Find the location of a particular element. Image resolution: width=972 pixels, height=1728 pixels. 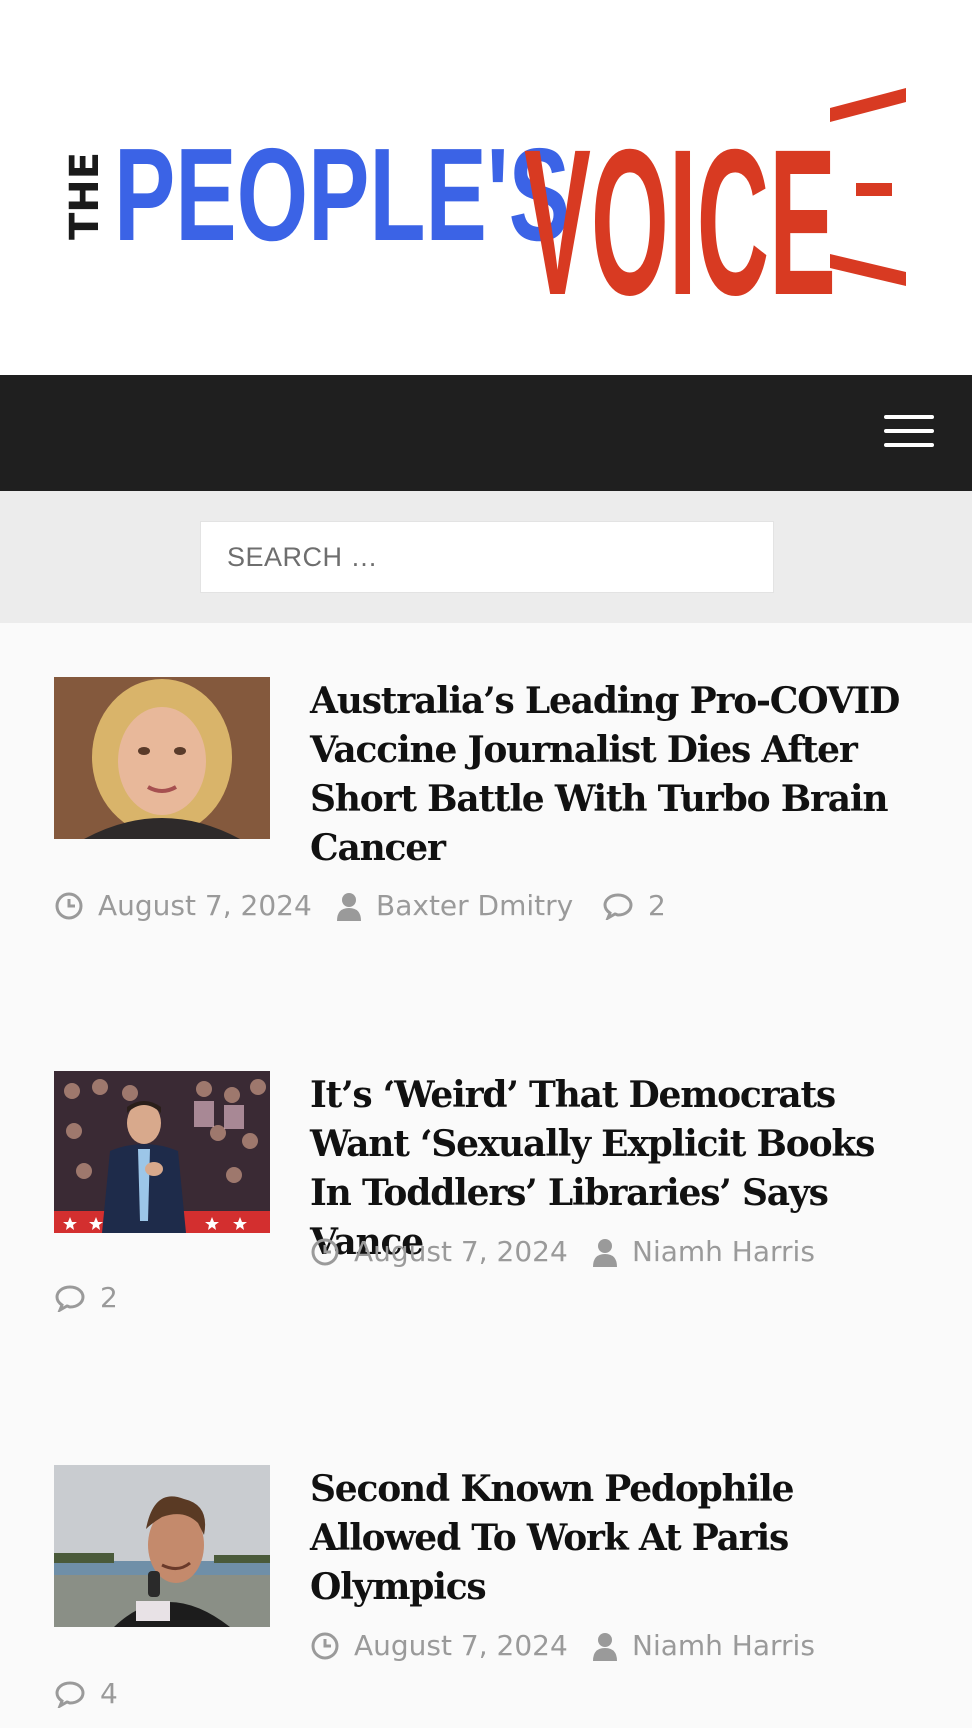

logo-voice: VOICE is located at coordinates (680, 212).